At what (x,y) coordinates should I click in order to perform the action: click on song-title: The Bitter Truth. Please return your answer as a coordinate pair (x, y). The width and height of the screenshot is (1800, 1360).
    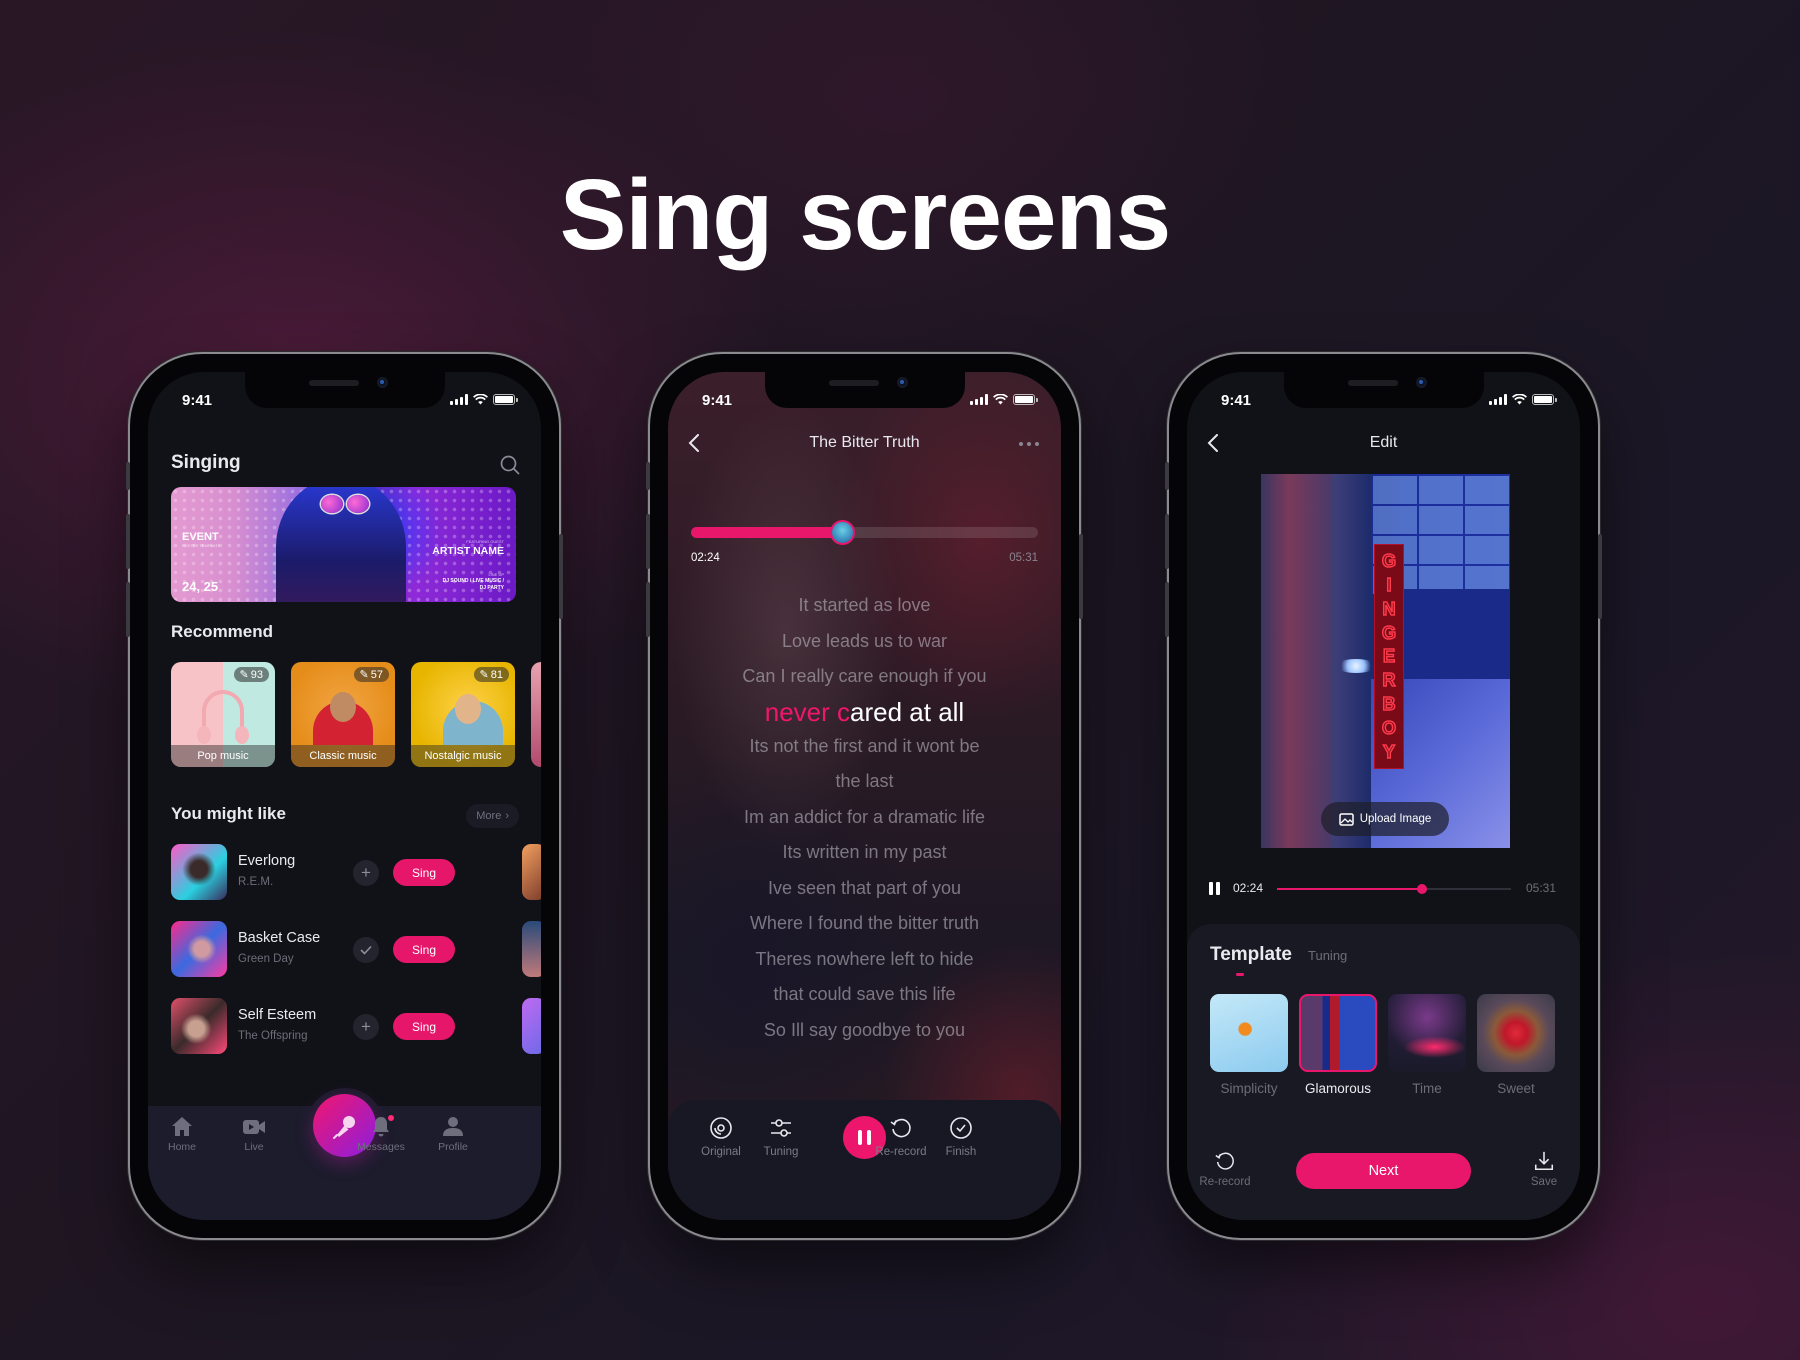
    Looking at the image, I should click on (864, 442).